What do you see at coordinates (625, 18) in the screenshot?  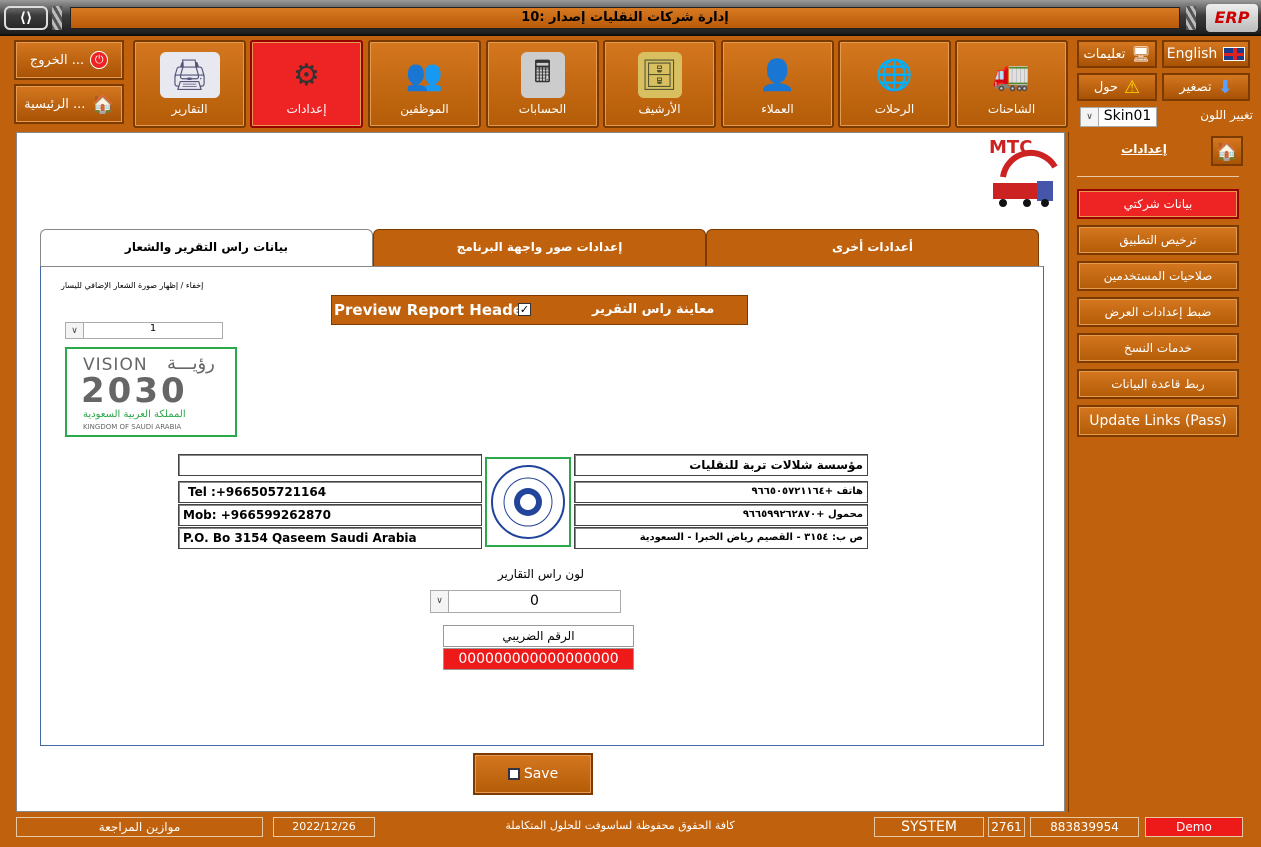 I see `window-title: إدارة شركات النقليات إصدار :10` at bounding box center [625, 18].